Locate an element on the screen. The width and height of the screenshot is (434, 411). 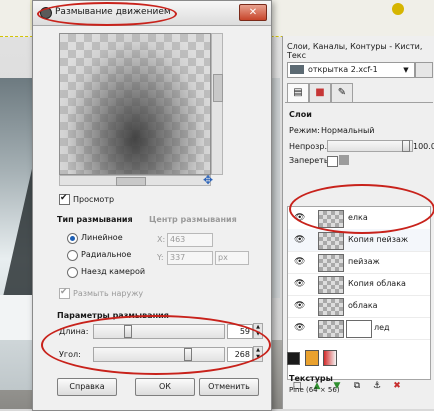
close-button: ✕ is located at coordinates (253, 12).